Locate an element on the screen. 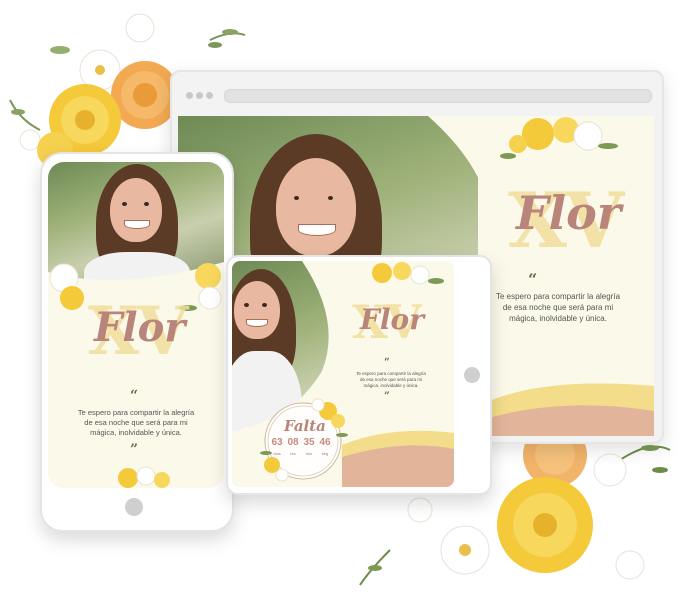  countdown-hours: 08 is located at coordinates (293, 442).